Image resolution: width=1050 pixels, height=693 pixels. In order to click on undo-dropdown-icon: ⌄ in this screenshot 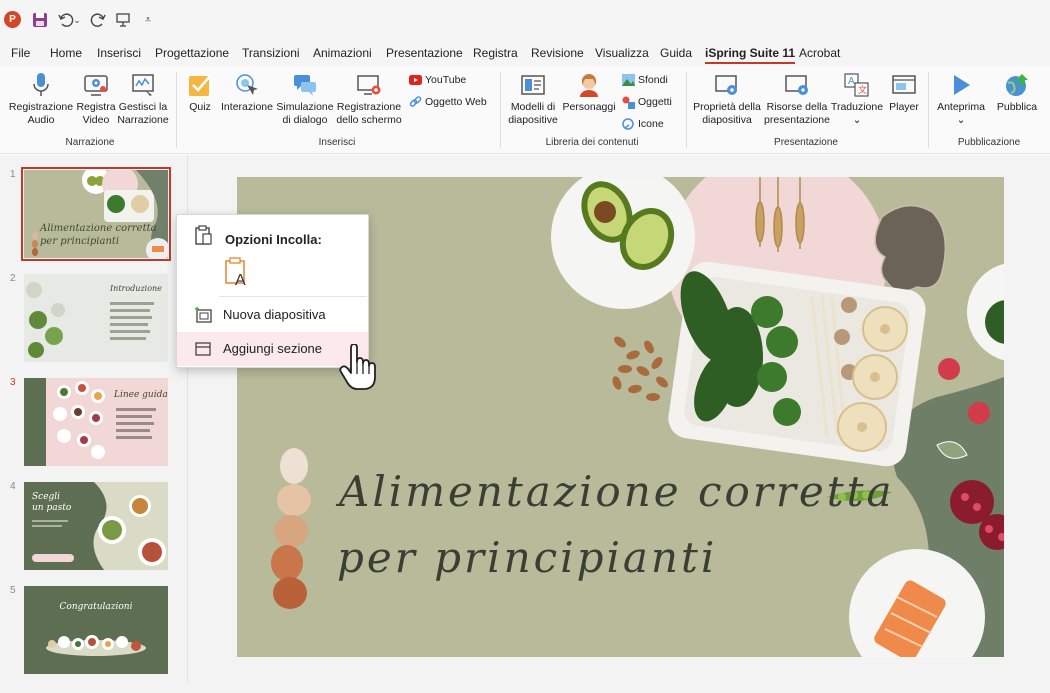, I will do `click(77, 20)`.